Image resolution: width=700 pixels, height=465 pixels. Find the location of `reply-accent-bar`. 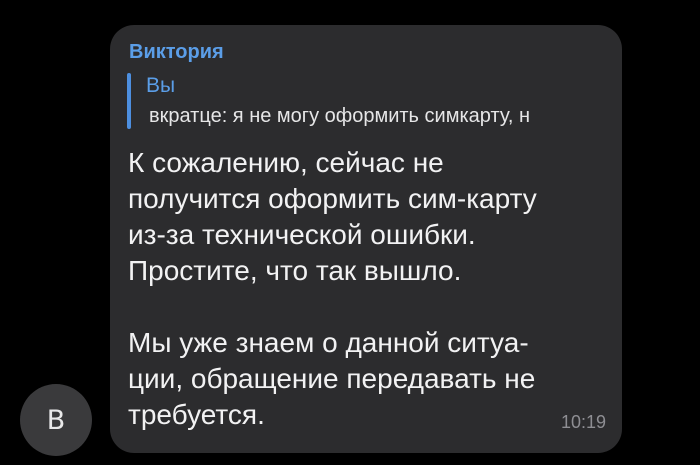

reply-accent-bar is located at coordinates (129, 101).